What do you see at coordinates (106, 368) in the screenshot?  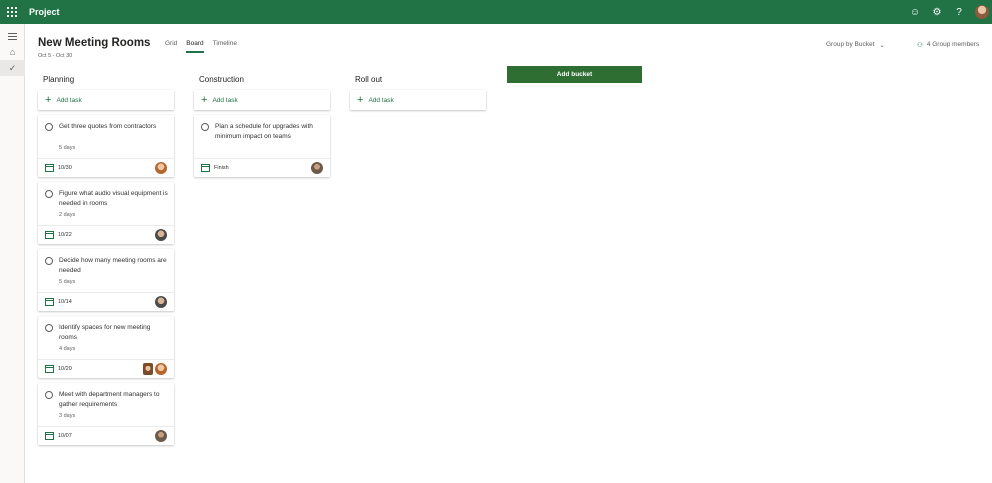 I see `task-footer: 10/20` at bounding box center [106, 368].